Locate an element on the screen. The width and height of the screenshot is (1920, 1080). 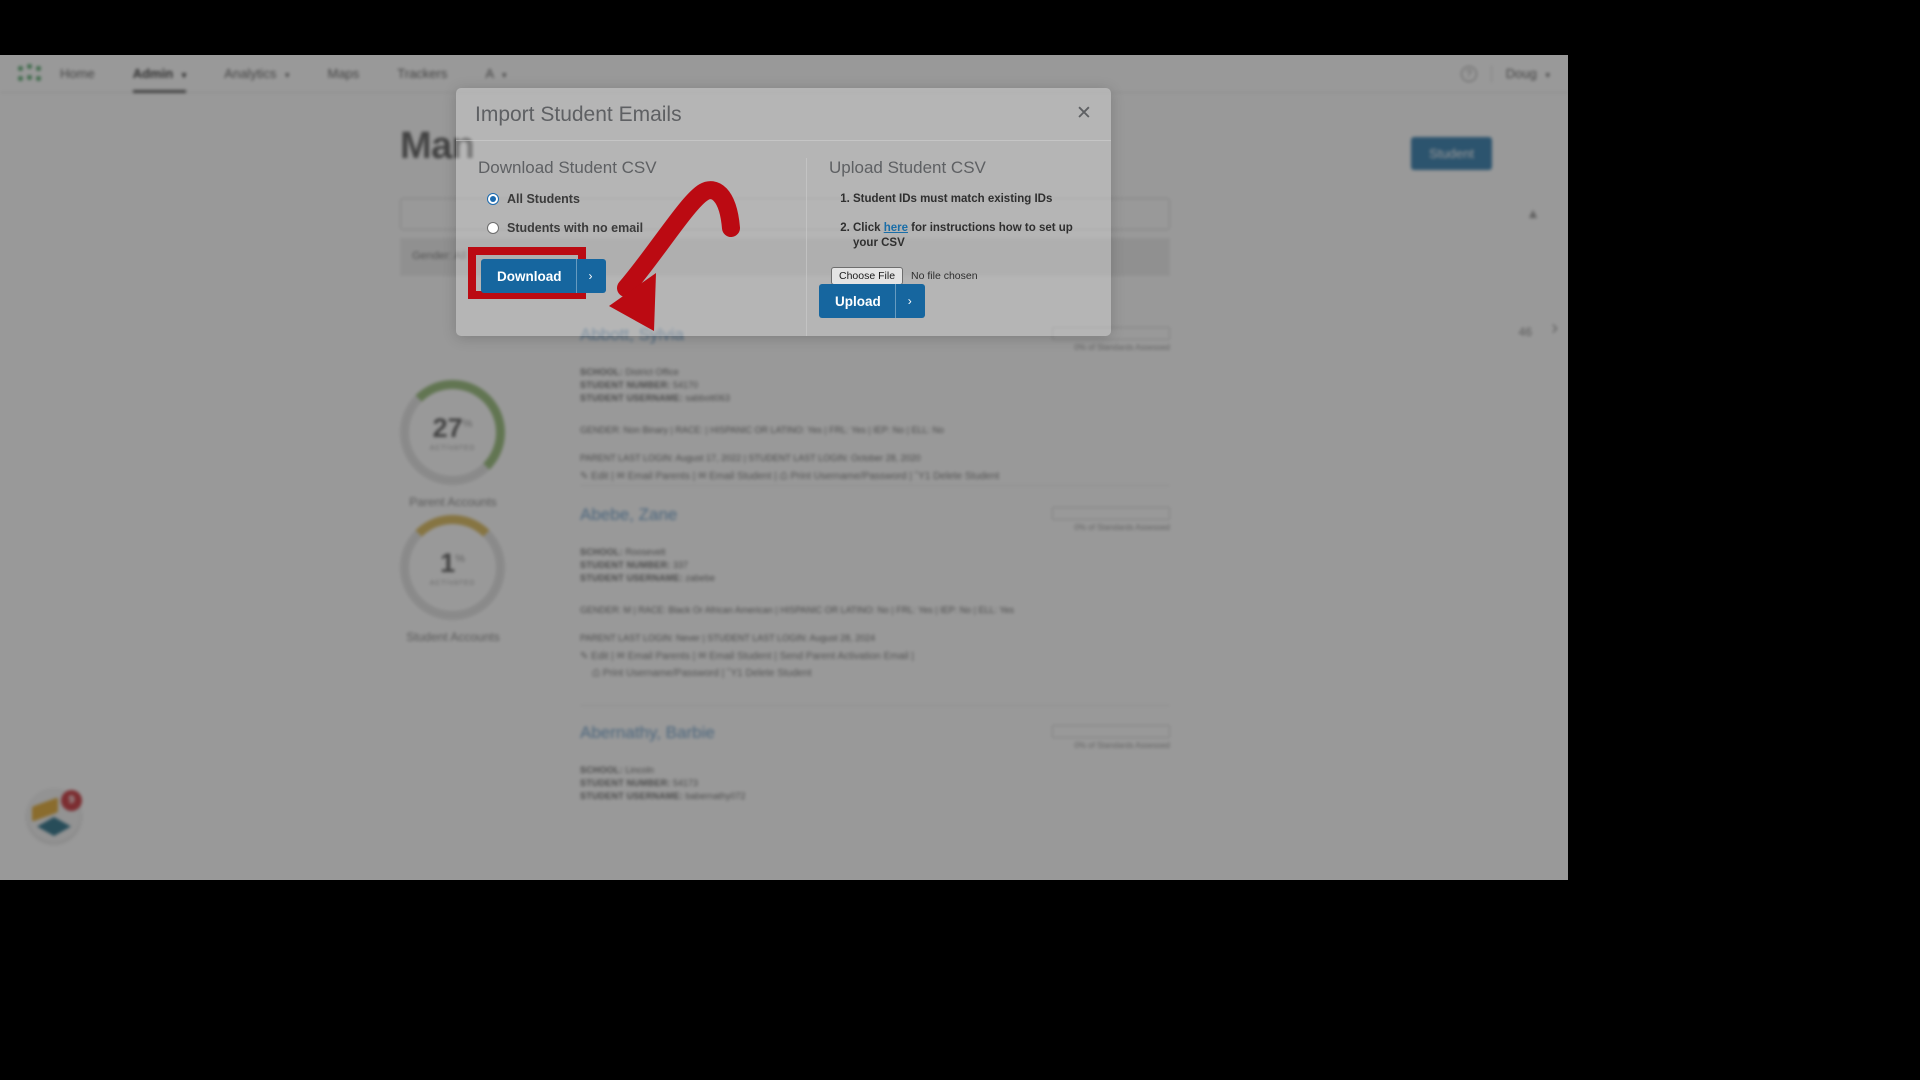
dialog-title: Import Student Emails is located at coordinates (578, 114).